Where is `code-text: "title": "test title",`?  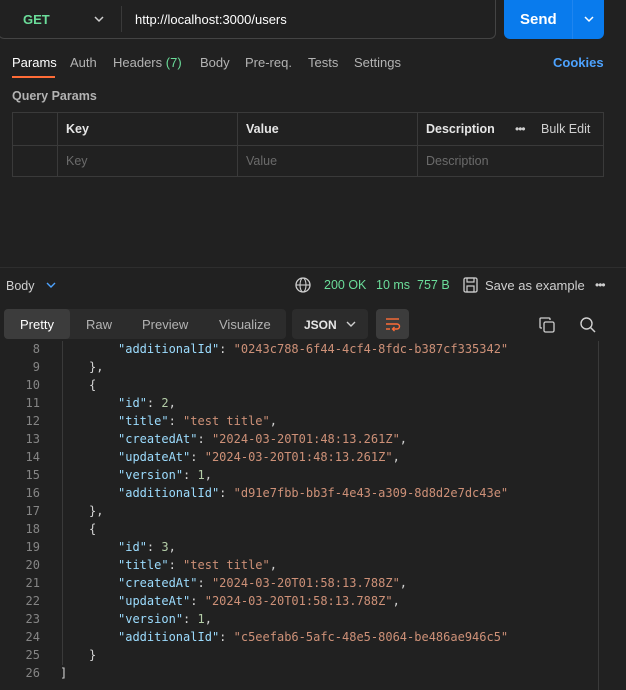
code-text: "title": "test title", is located at coordinates (197, 565).